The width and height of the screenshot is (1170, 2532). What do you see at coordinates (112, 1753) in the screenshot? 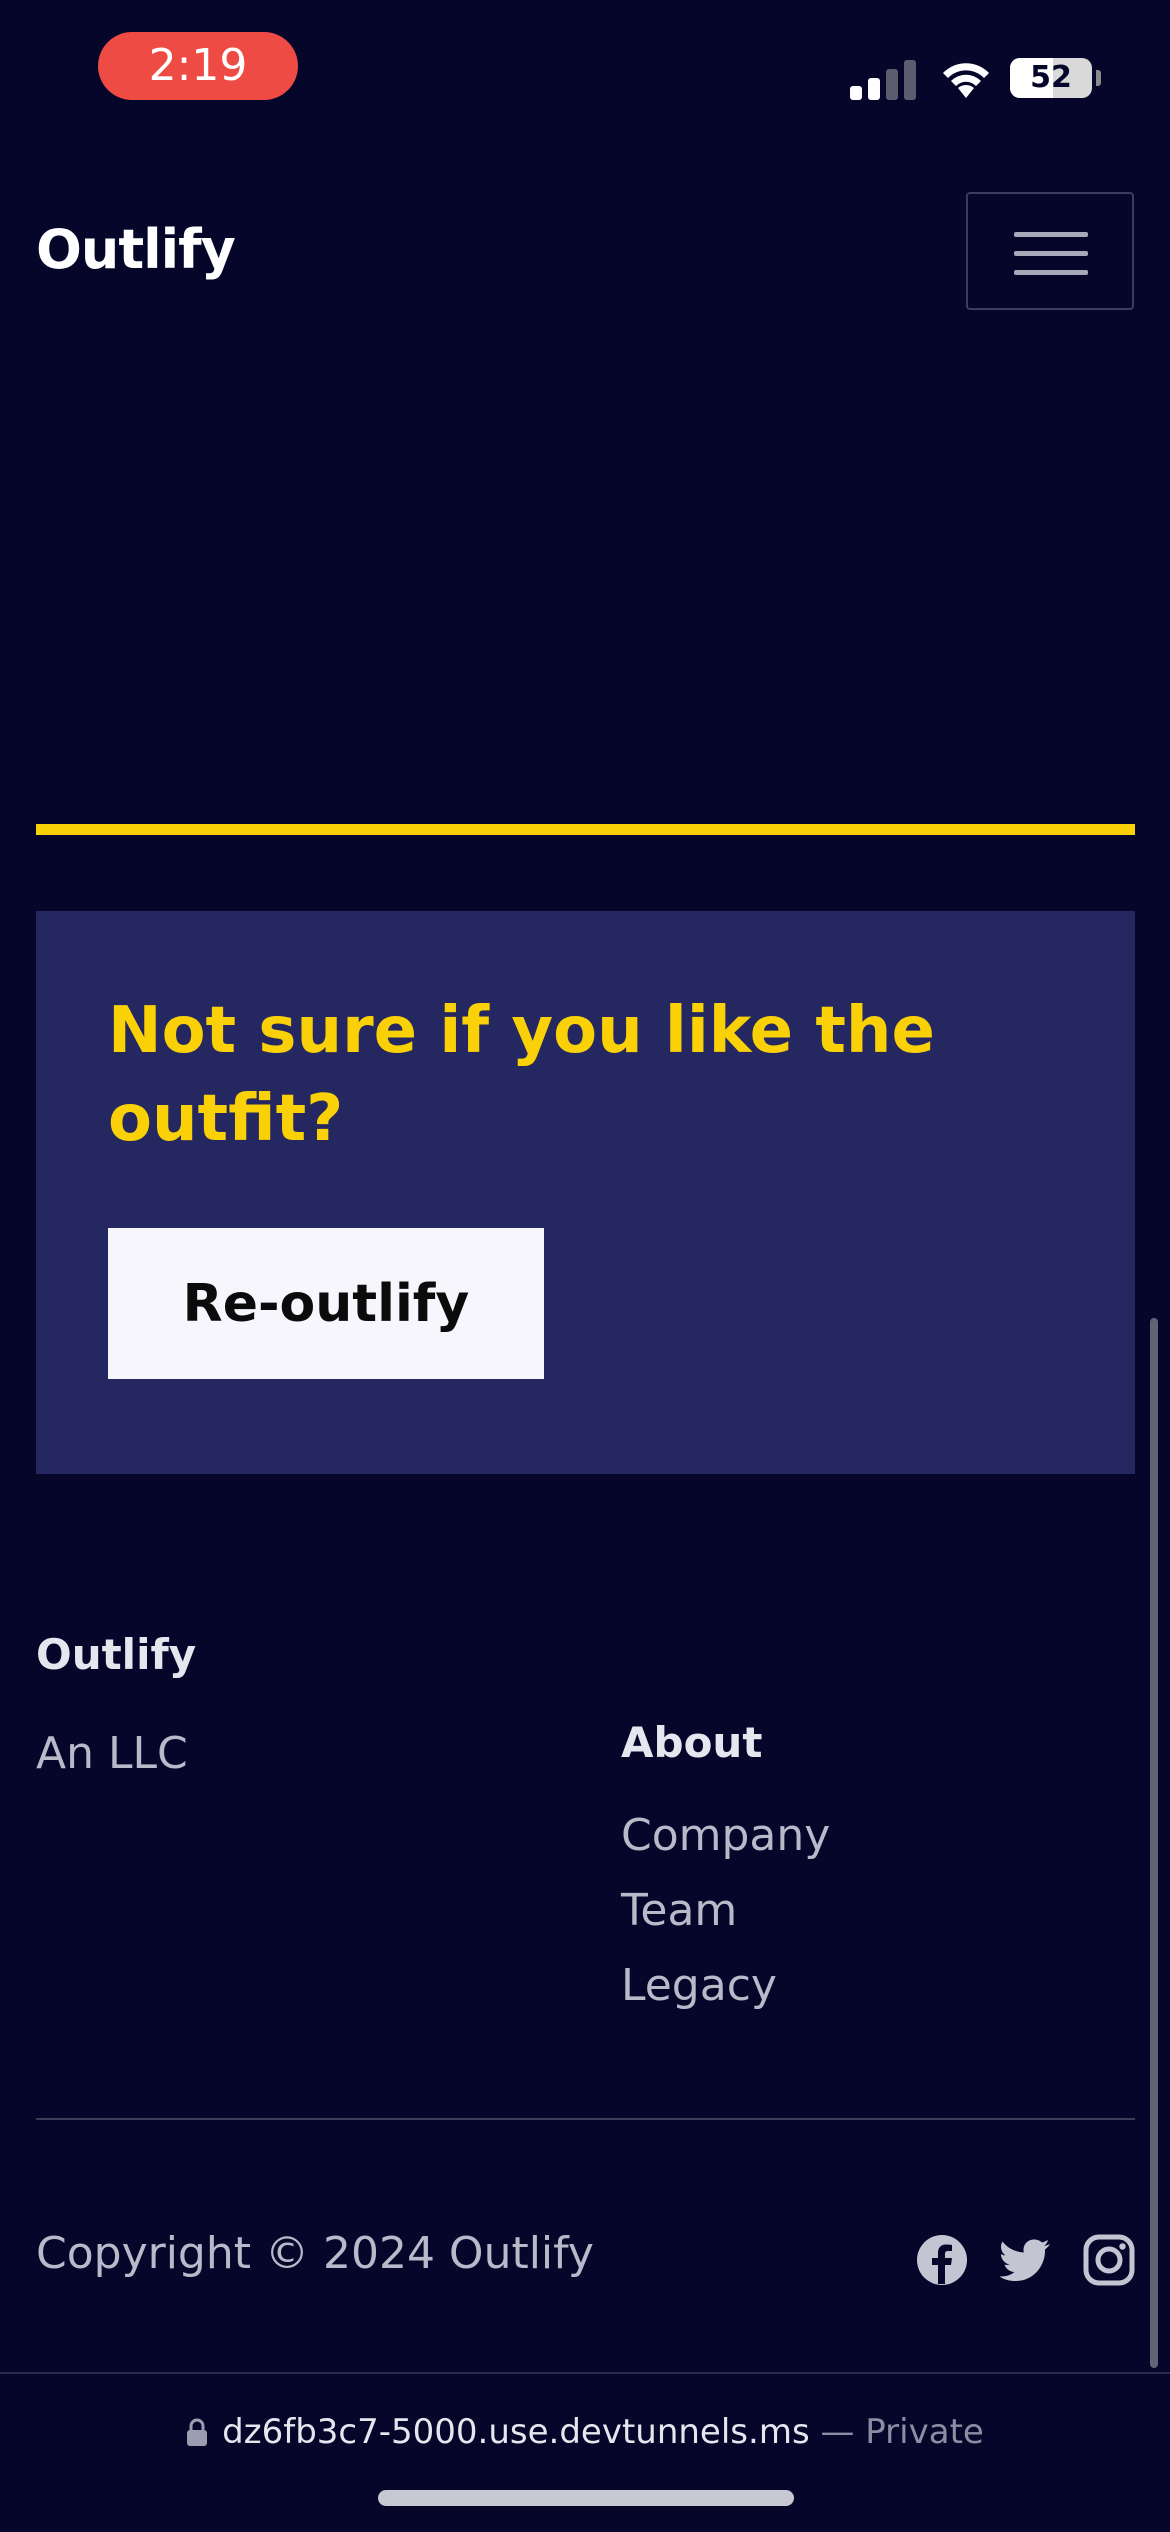
I see `footer-tagline: An LLC` at bounding box center [112, 1753].